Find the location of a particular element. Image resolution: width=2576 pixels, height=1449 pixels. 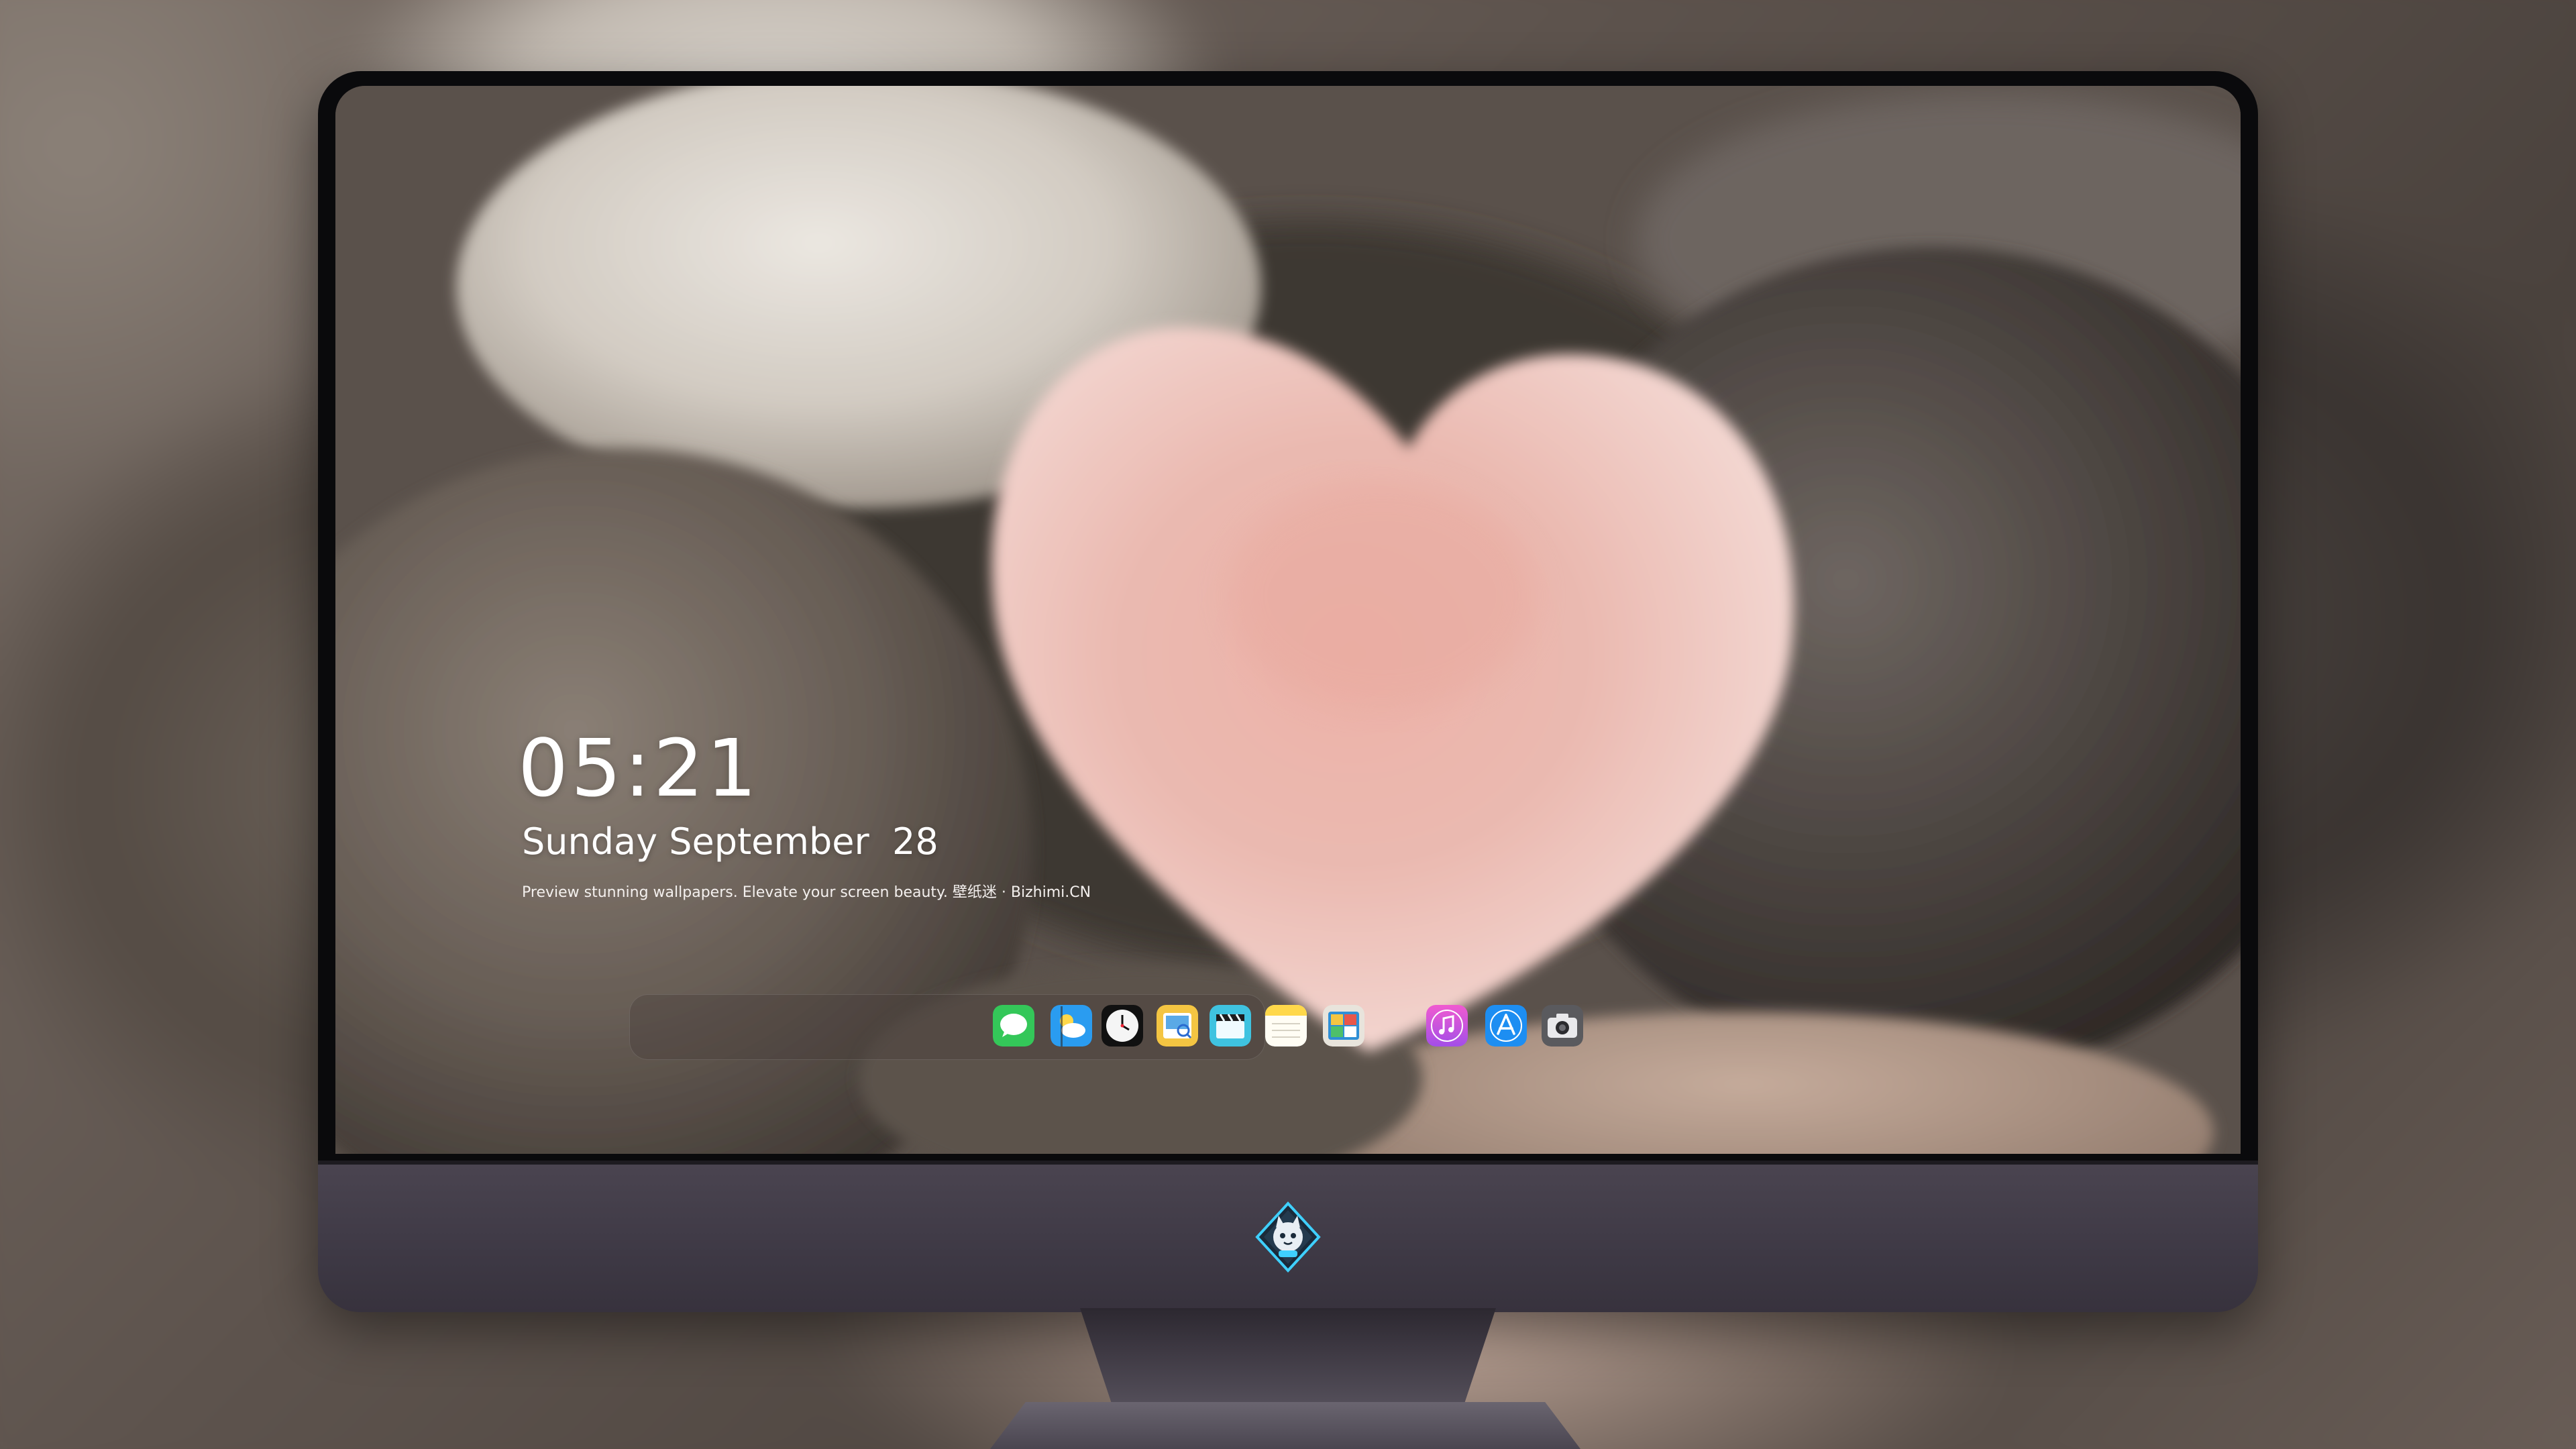

clapperboard-icon is located at coordinates (1230, 1025).